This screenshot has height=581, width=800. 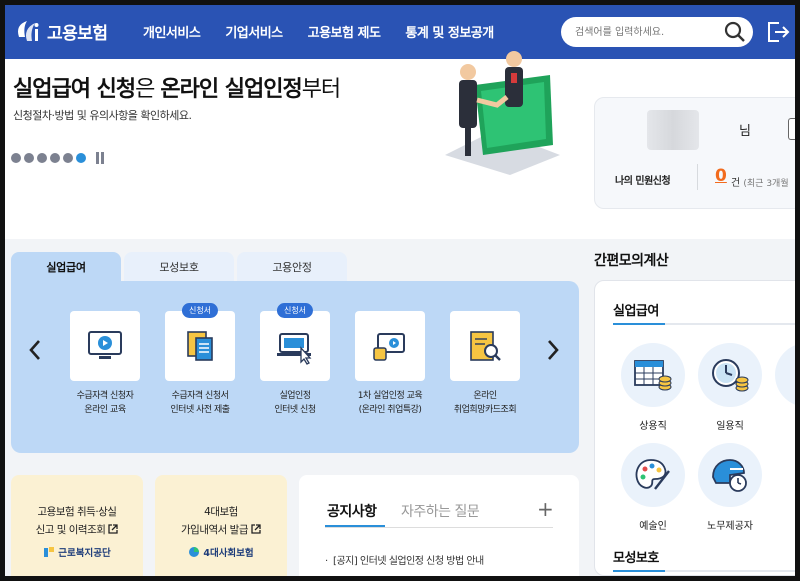 What do you see at coordinates (214, 521) in the screenshot?
I see `quick-link-label: 4대보험 가입내역서 발급` at bounding box center [214, 521].